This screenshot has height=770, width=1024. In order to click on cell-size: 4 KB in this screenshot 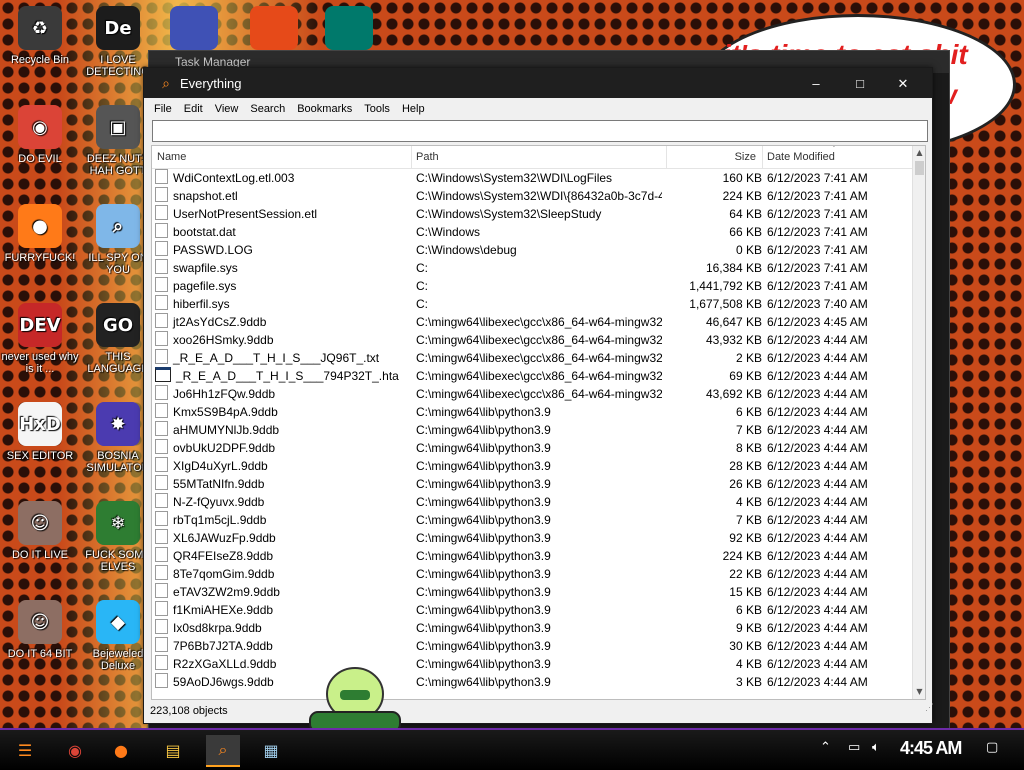, I will do `click(748, 502)`.